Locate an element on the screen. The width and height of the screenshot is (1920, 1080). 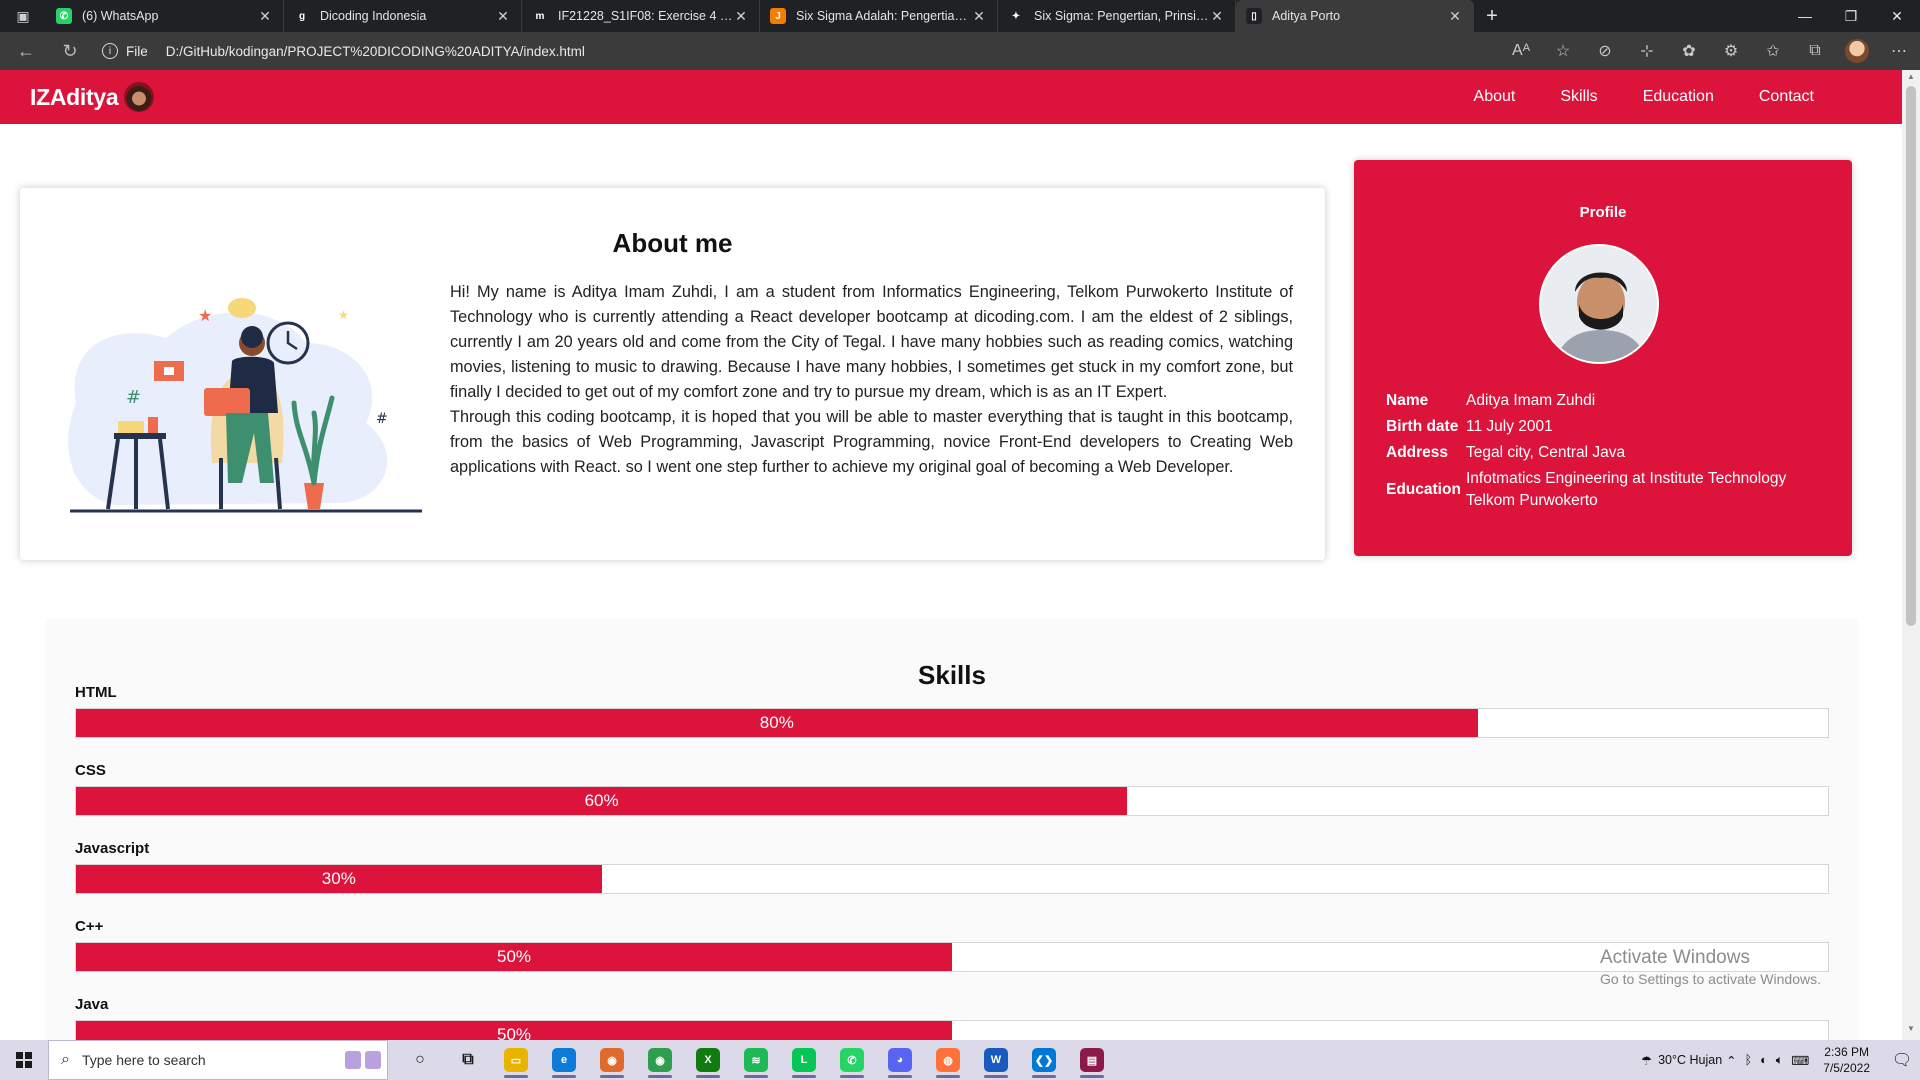
spotify-icon: ≋ is located at coordinates (756, 1060).